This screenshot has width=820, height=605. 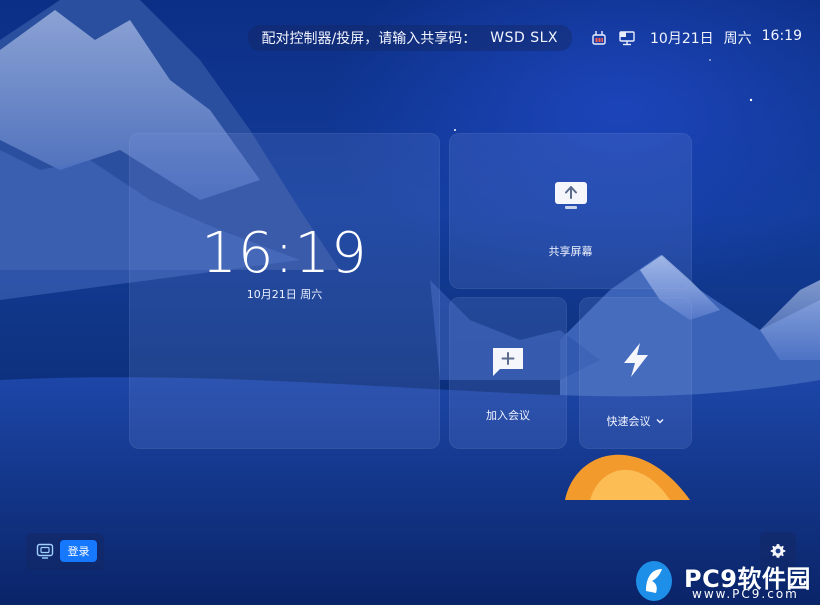 I want to click on watermark: PC9软件园 www.PC9.com, so click(x=725, y=580).